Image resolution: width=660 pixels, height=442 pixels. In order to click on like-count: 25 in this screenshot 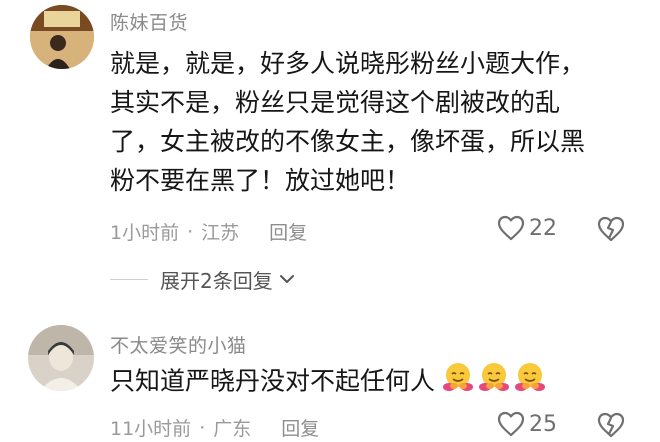, I will do `click(543, 424)`.